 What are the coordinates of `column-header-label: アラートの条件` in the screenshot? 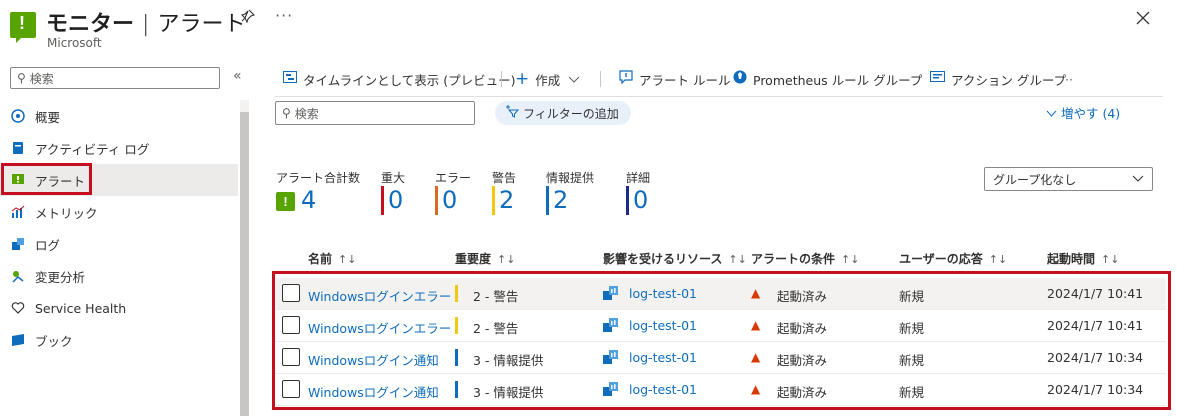 It's located at (793, 259).